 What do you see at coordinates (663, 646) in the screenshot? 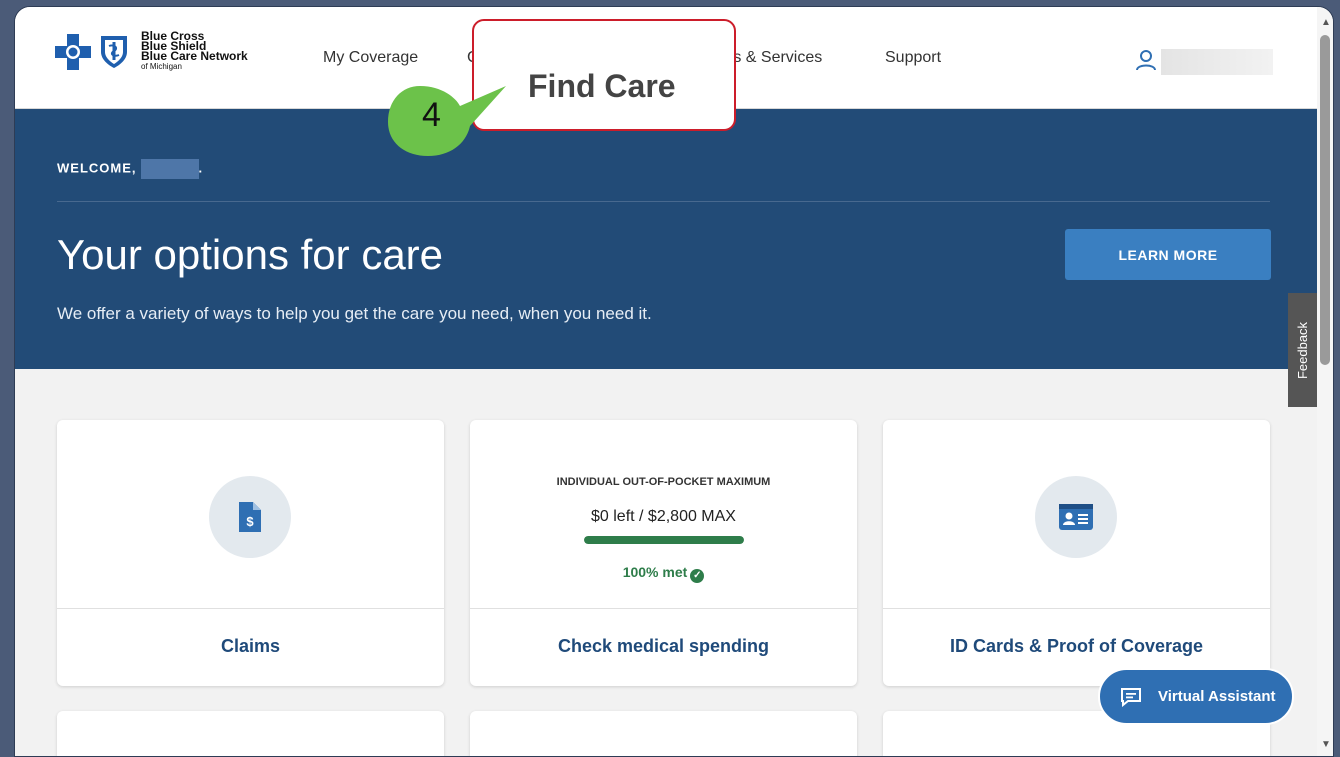
I see `spending-card-label: Check medical spending` at bounding box center [663, 646].